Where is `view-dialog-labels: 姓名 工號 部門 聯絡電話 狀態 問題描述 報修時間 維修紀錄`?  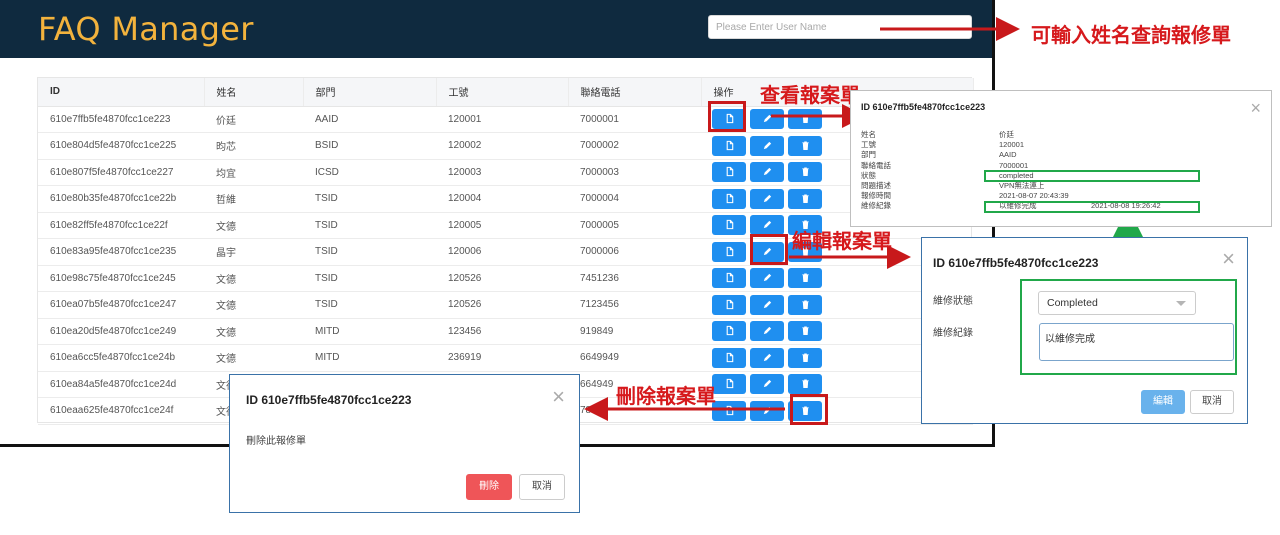 view-dialog-labels: 姓名 工號 部門 聯絡電話 狀態 問題描述 報修時間 維修紀錄 is located at coordinates (876, 171).